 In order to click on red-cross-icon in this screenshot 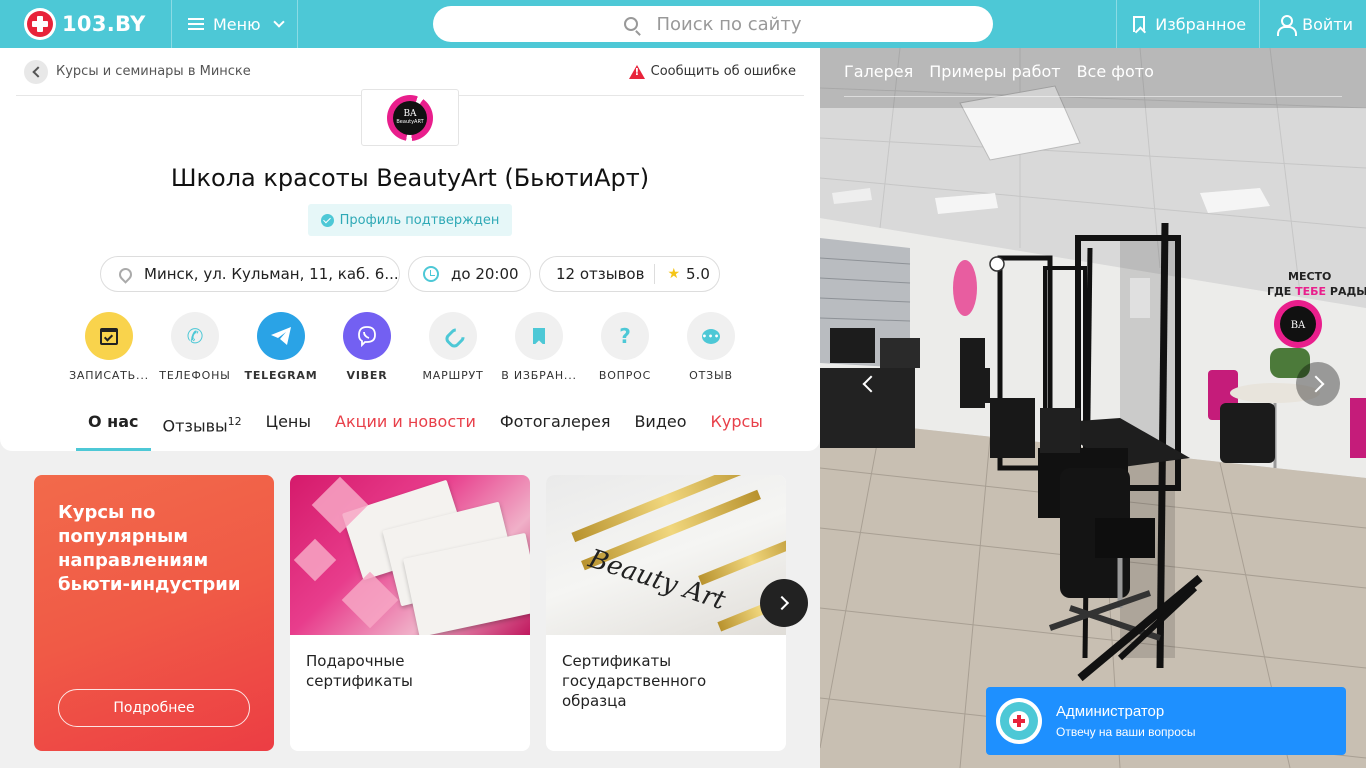, I will do `click(1019, 721)`.